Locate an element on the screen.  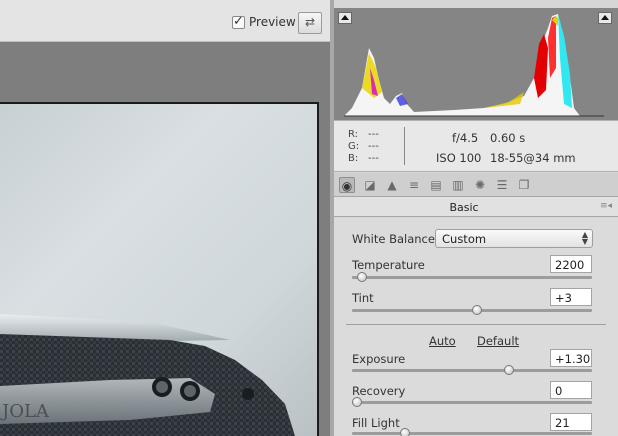
white-balance-label: White Balance: is located at coordinates (395, 239).